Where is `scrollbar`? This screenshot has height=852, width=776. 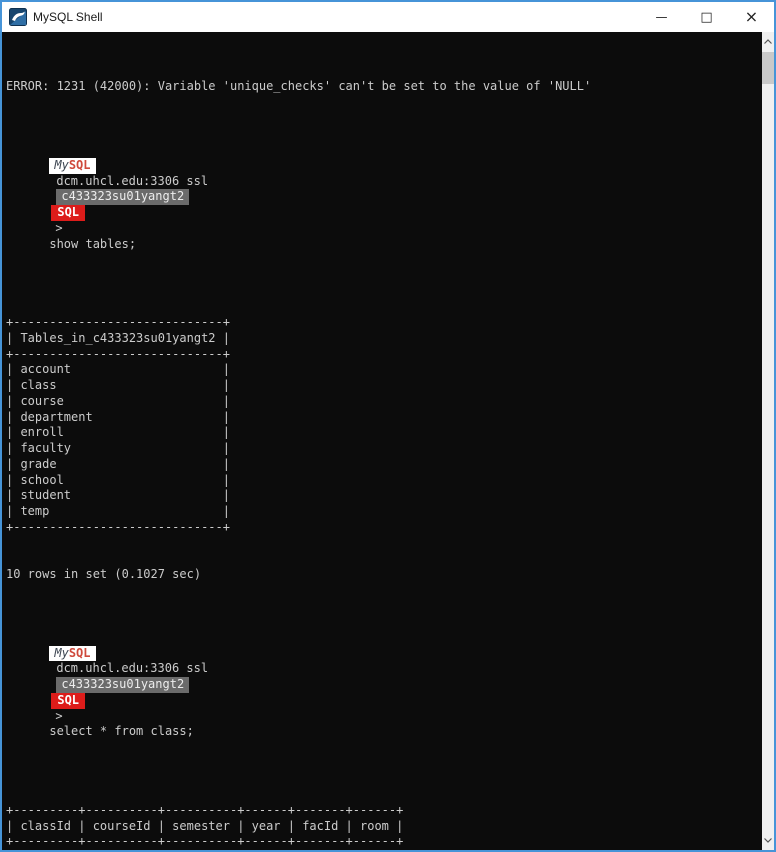 scrollbar is located at coordinates (768, 441).